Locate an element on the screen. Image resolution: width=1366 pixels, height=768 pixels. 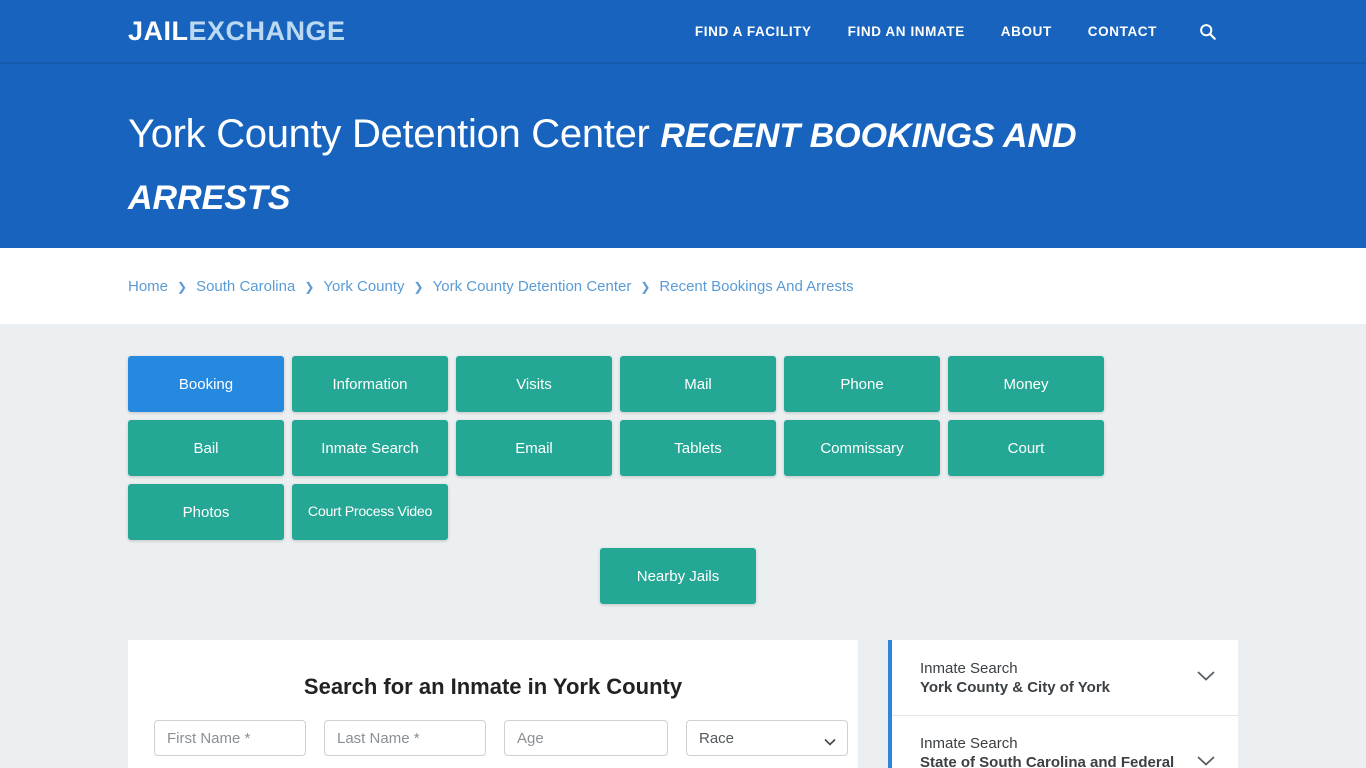
tile-court-process-video: Court Process Video is located at coordinates (370, 512).